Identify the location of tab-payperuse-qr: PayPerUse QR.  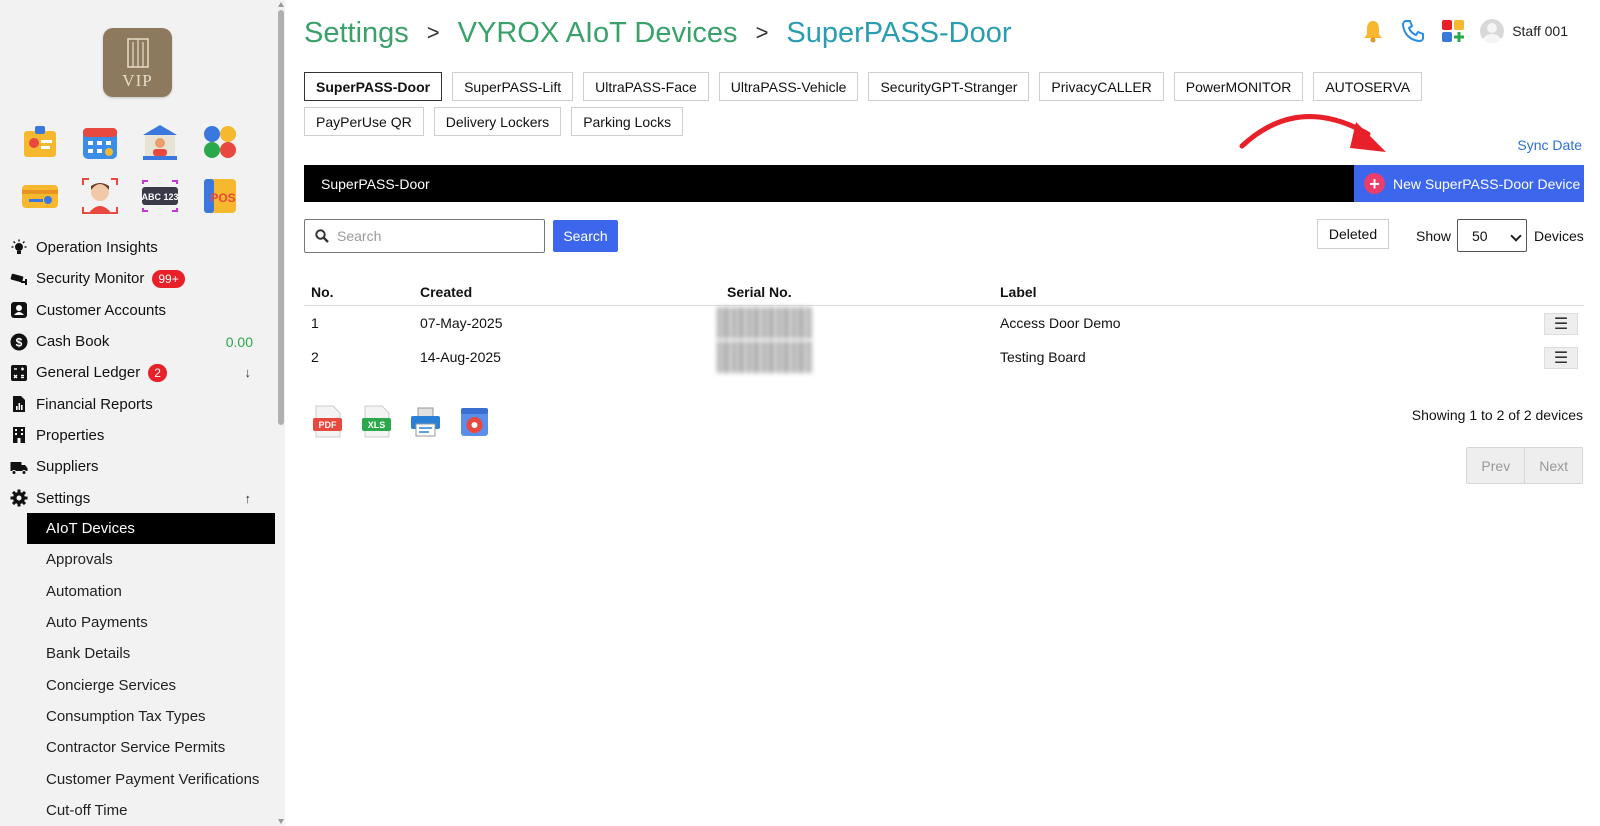
(364, 121).